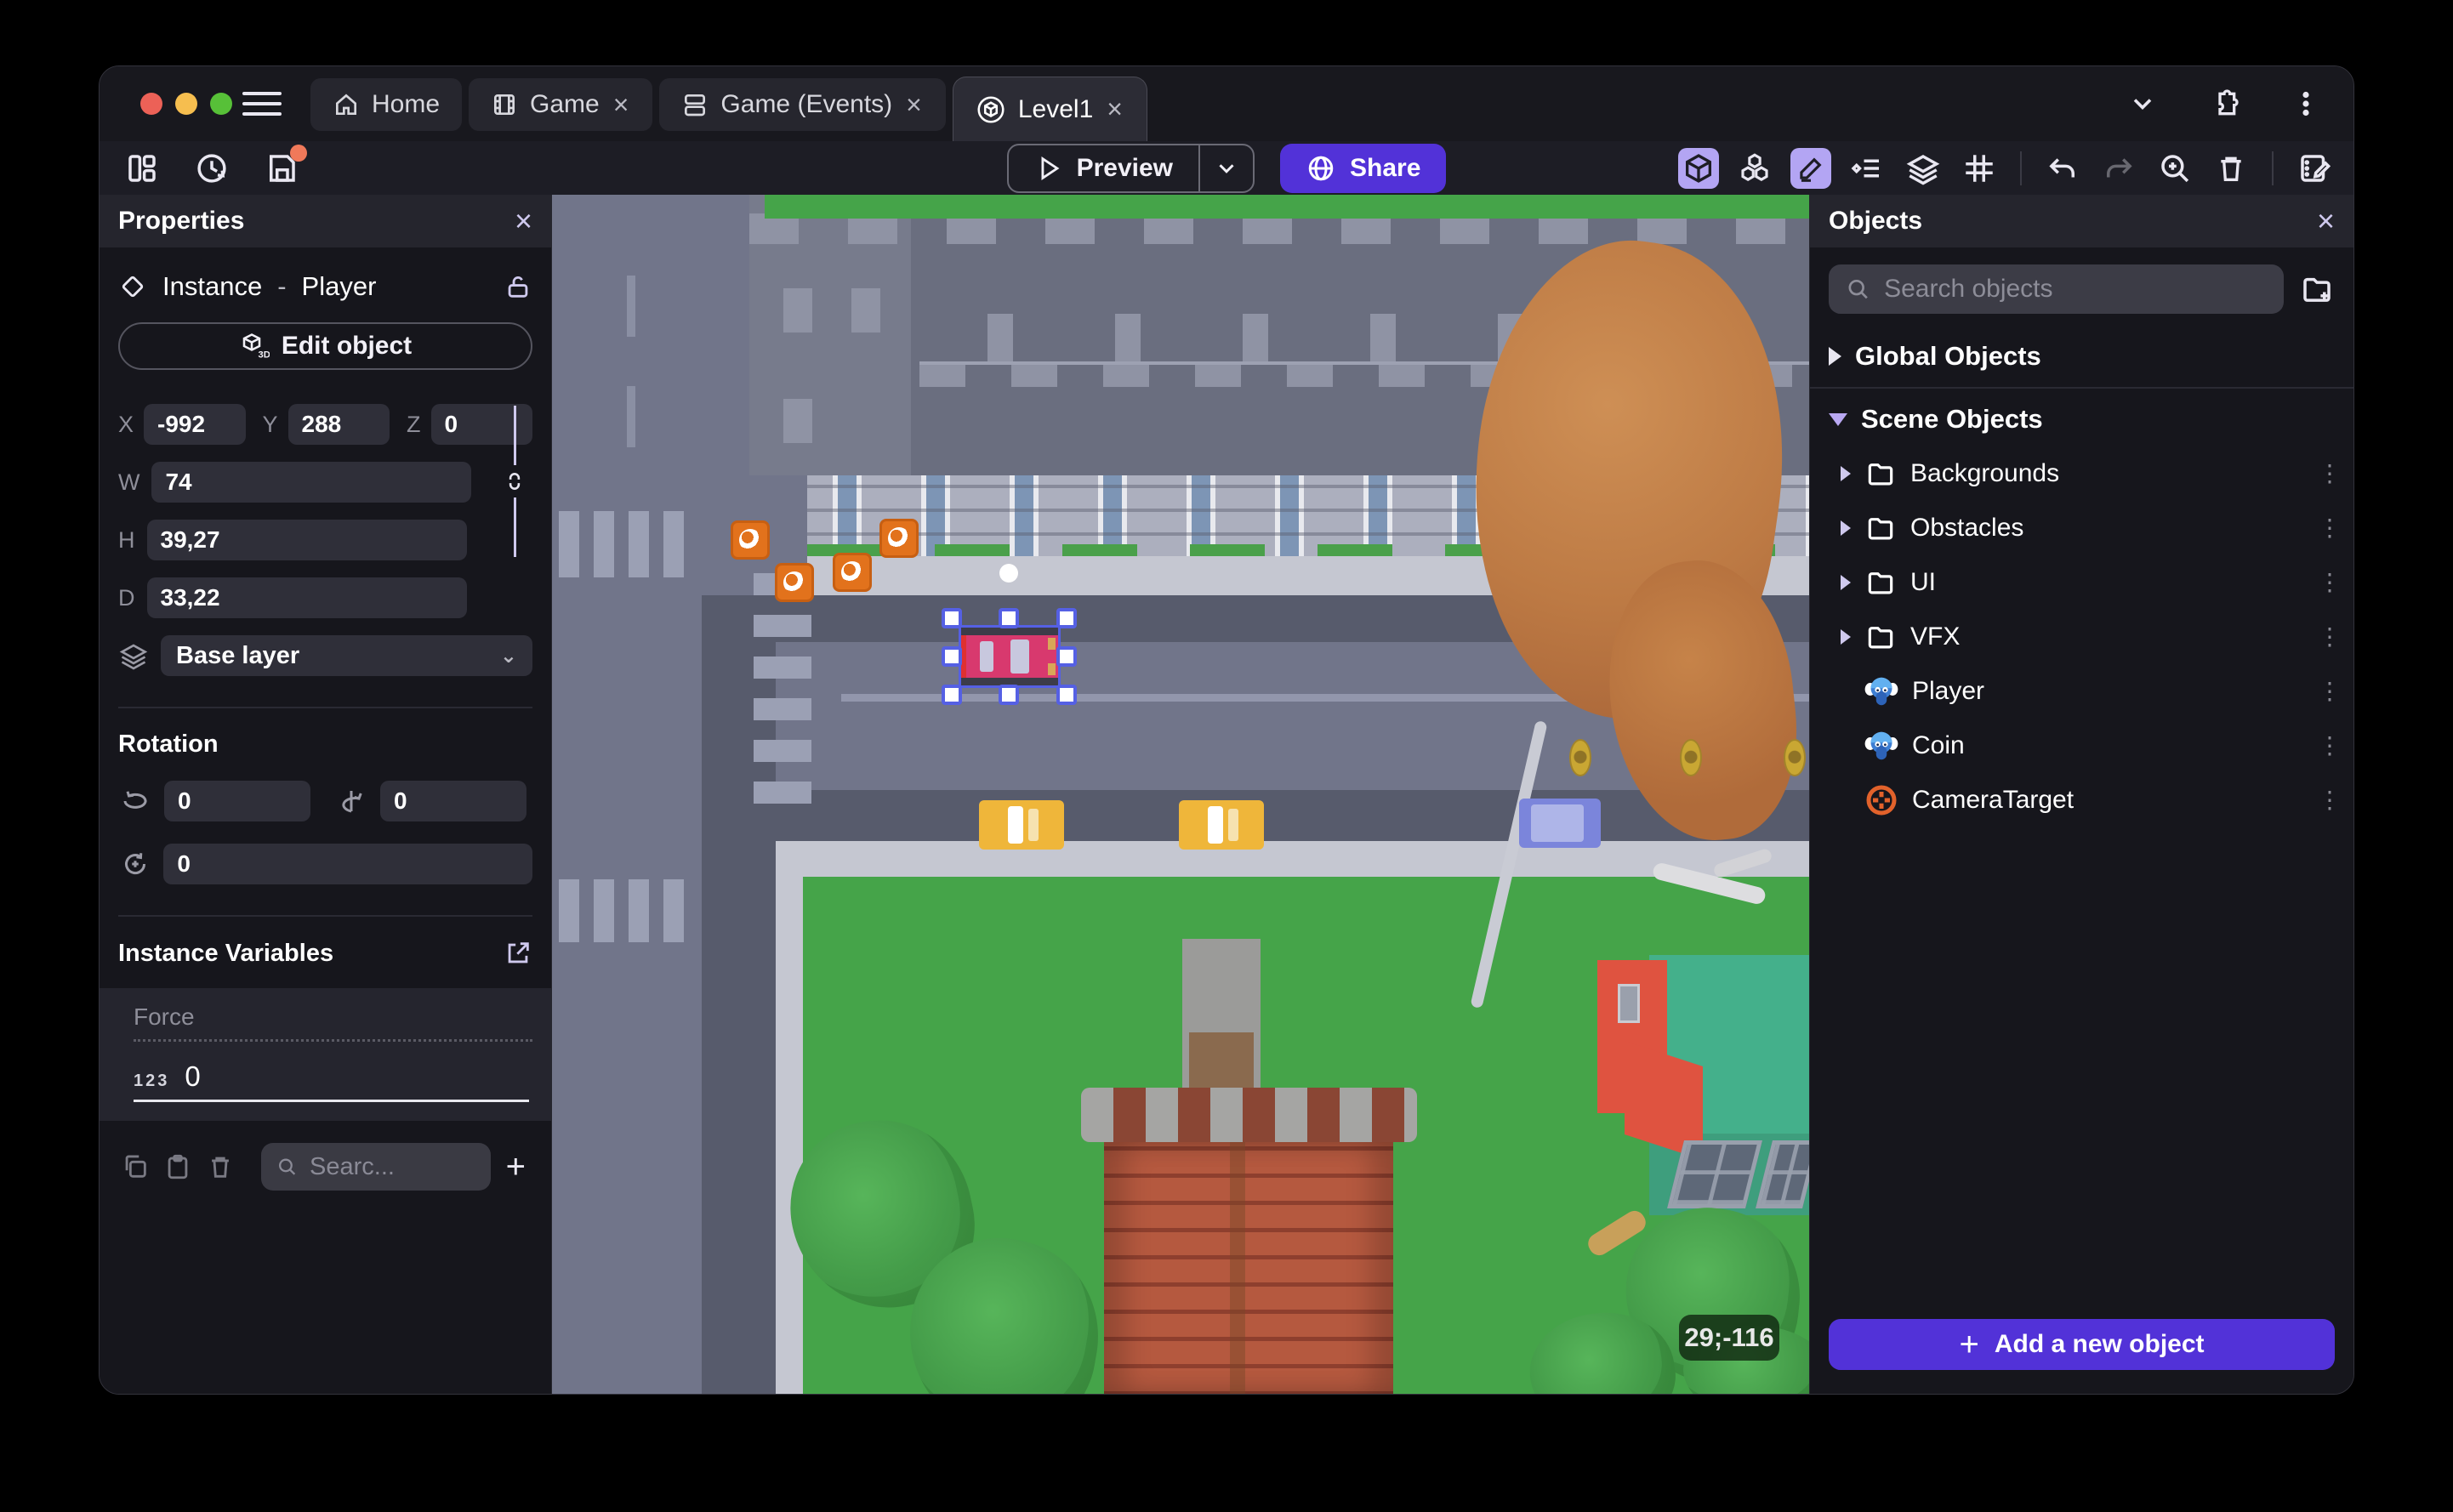 This screenshot has width=2453, height=1512. Describe the element at coordinates (1810, 168) in the screenshot. I see `edit-pencil-toggle-icon` at that location.